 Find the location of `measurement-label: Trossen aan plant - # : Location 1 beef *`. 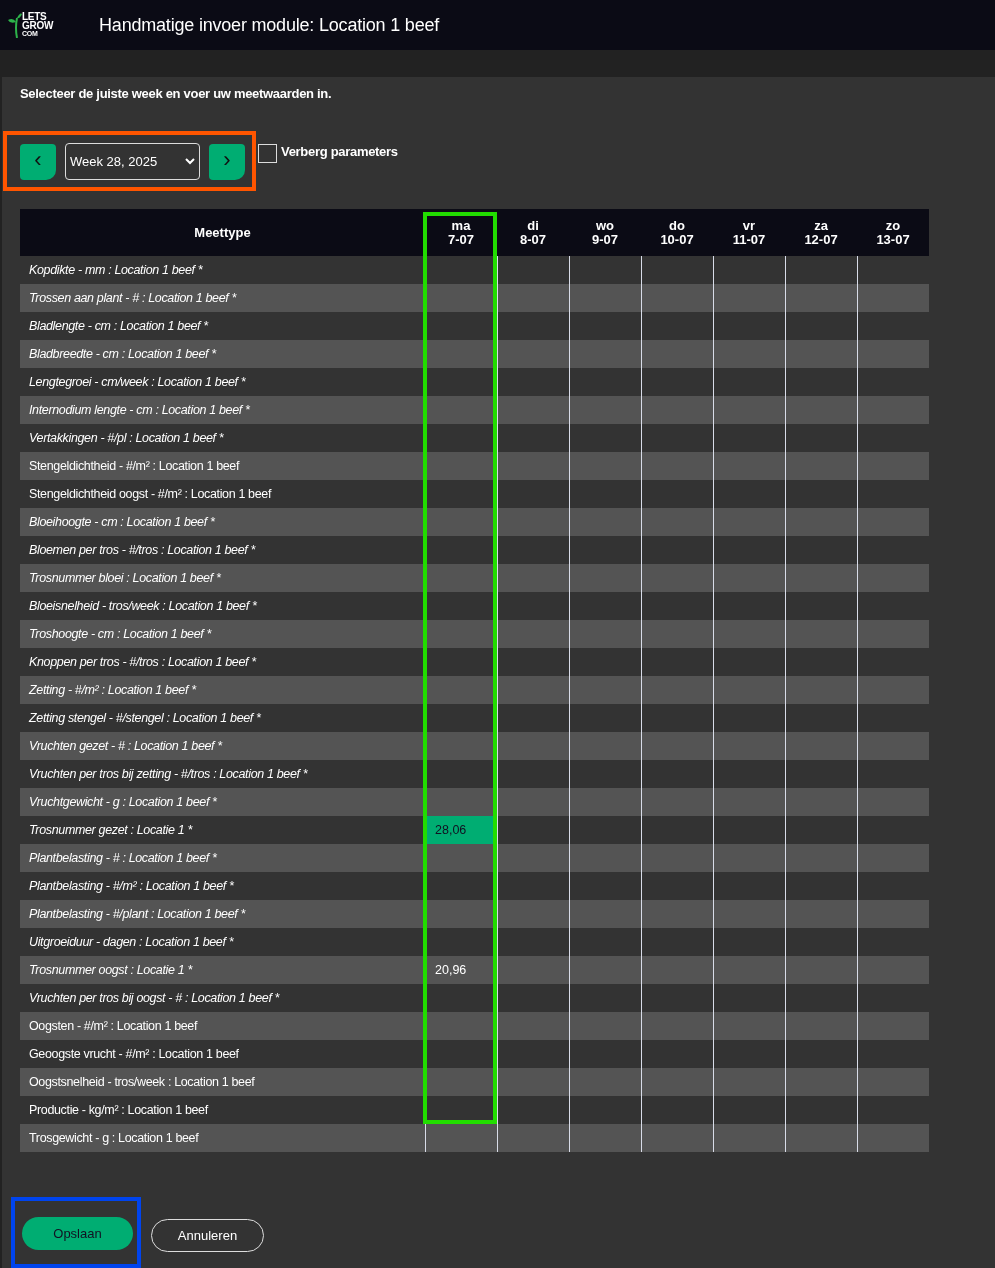

measurement-label: Trossen aan plant - # : Location 1 beef * is located at coordinates (133, 298).